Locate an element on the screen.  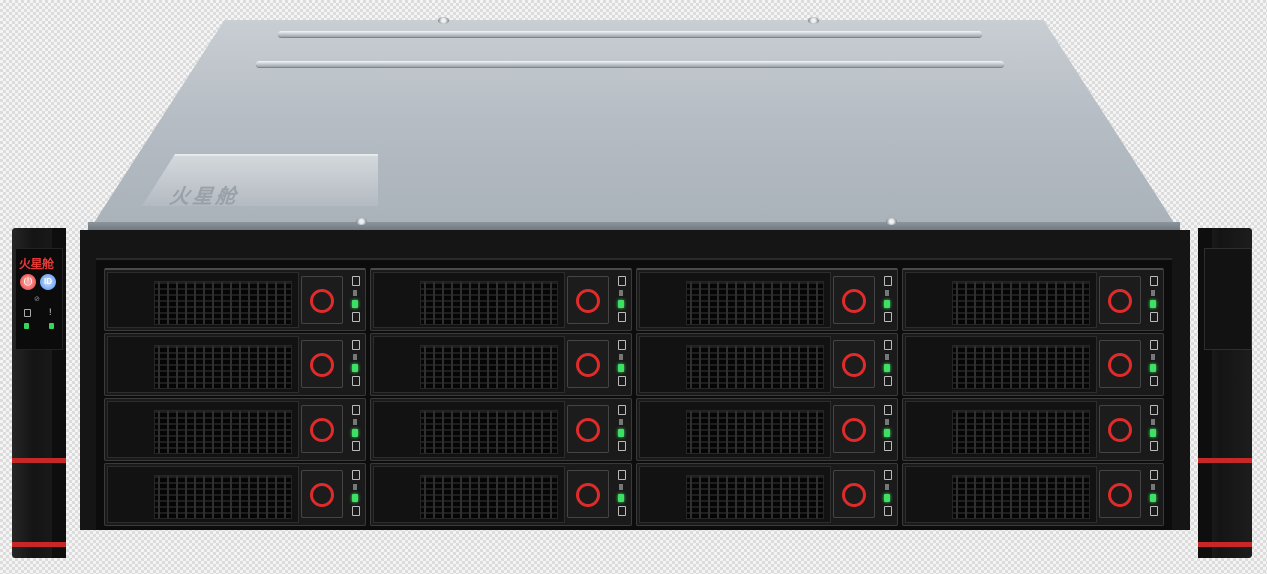
lid-rail-second is located at coordinates (630, 64).